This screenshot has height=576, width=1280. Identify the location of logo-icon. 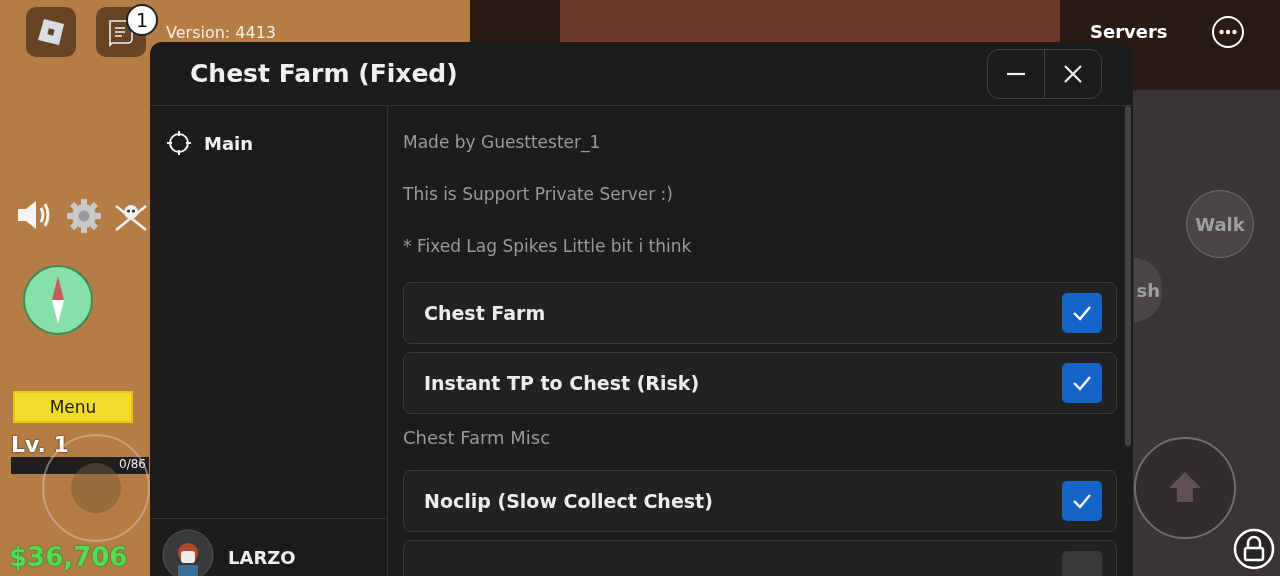
(51, 32).